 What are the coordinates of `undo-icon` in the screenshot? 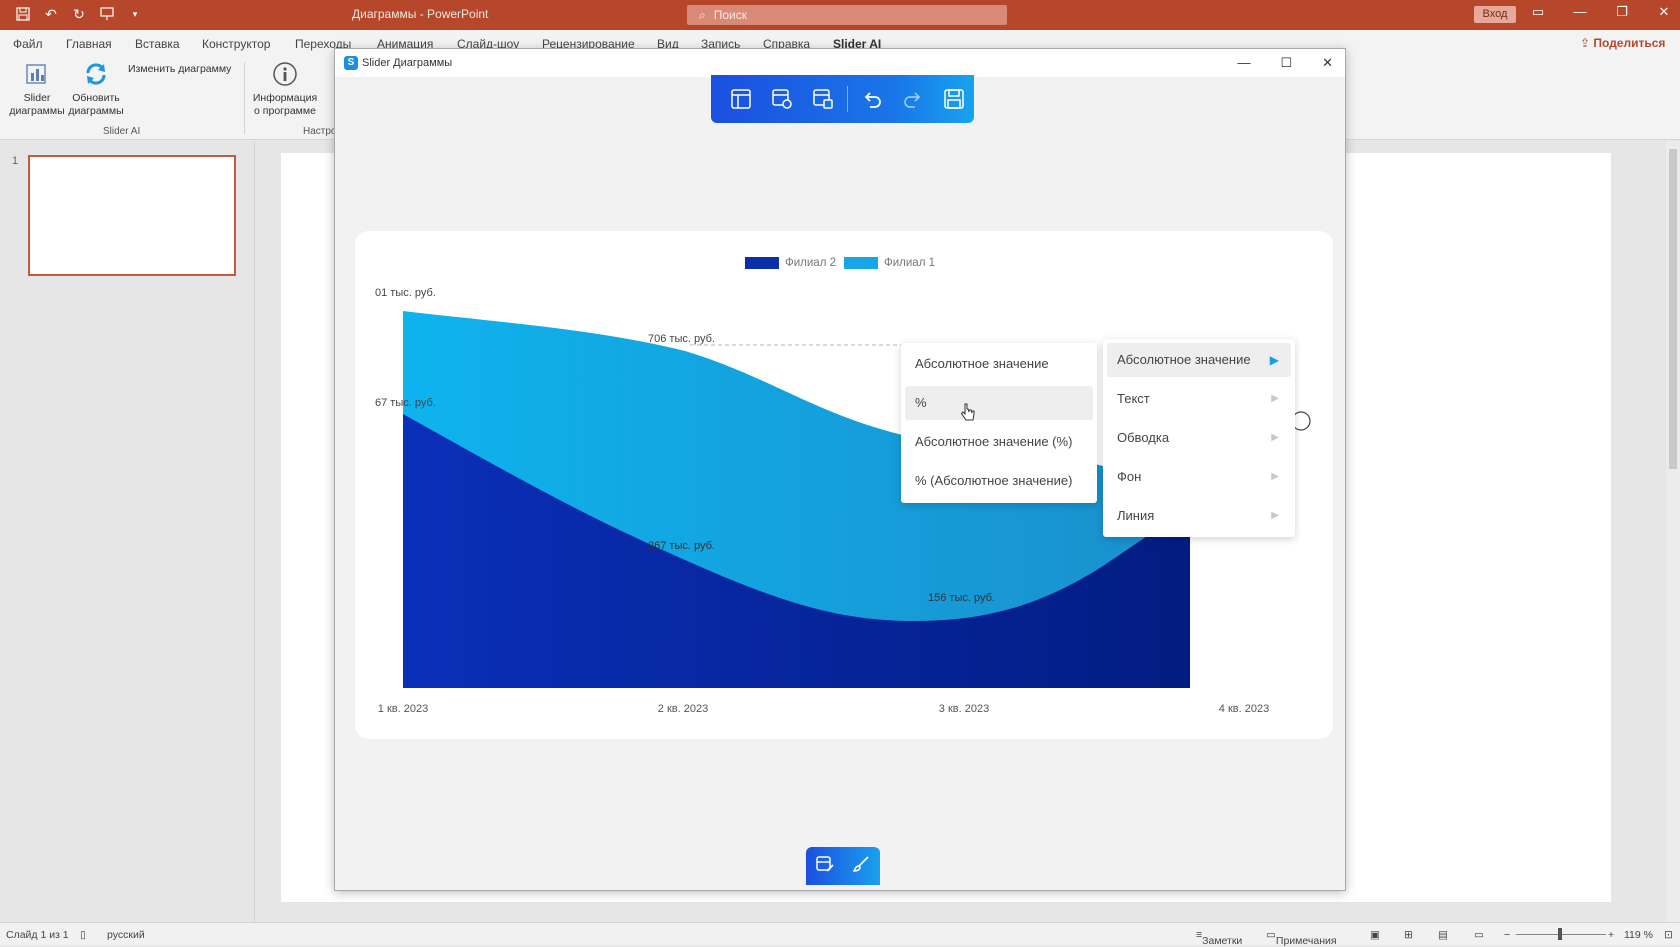 It's located at (873, 100).